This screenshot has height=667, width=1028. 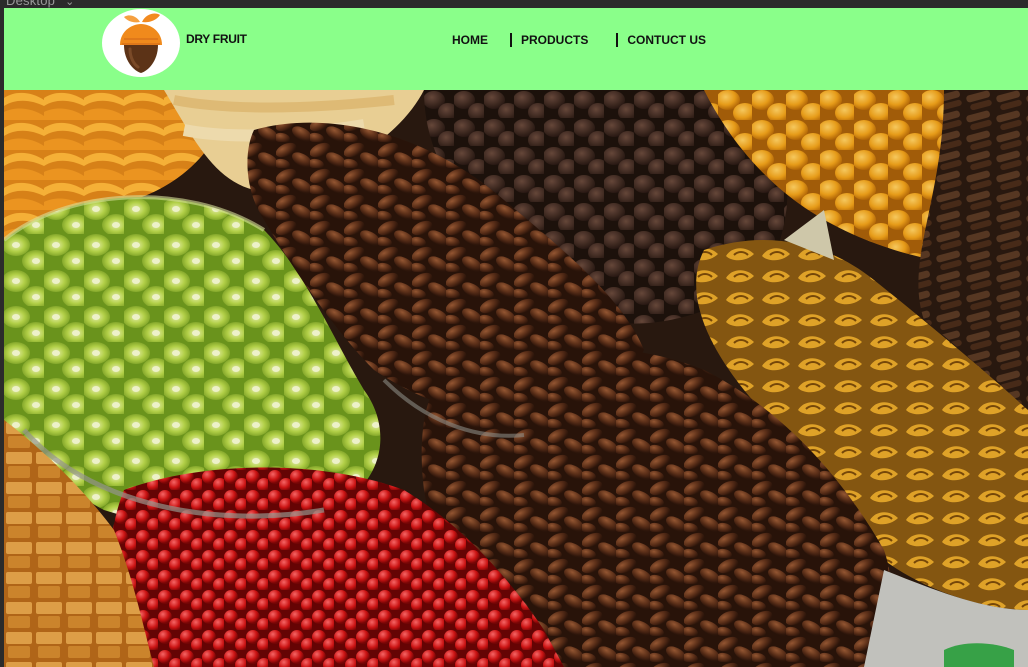 I want to click on nav-products: PRODUCTS, so click(x=554, y=40).